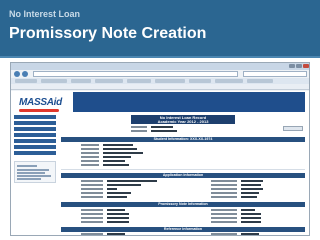  I want to click on promissory-note-bar: Promissory Note Information, so click(183, 204).